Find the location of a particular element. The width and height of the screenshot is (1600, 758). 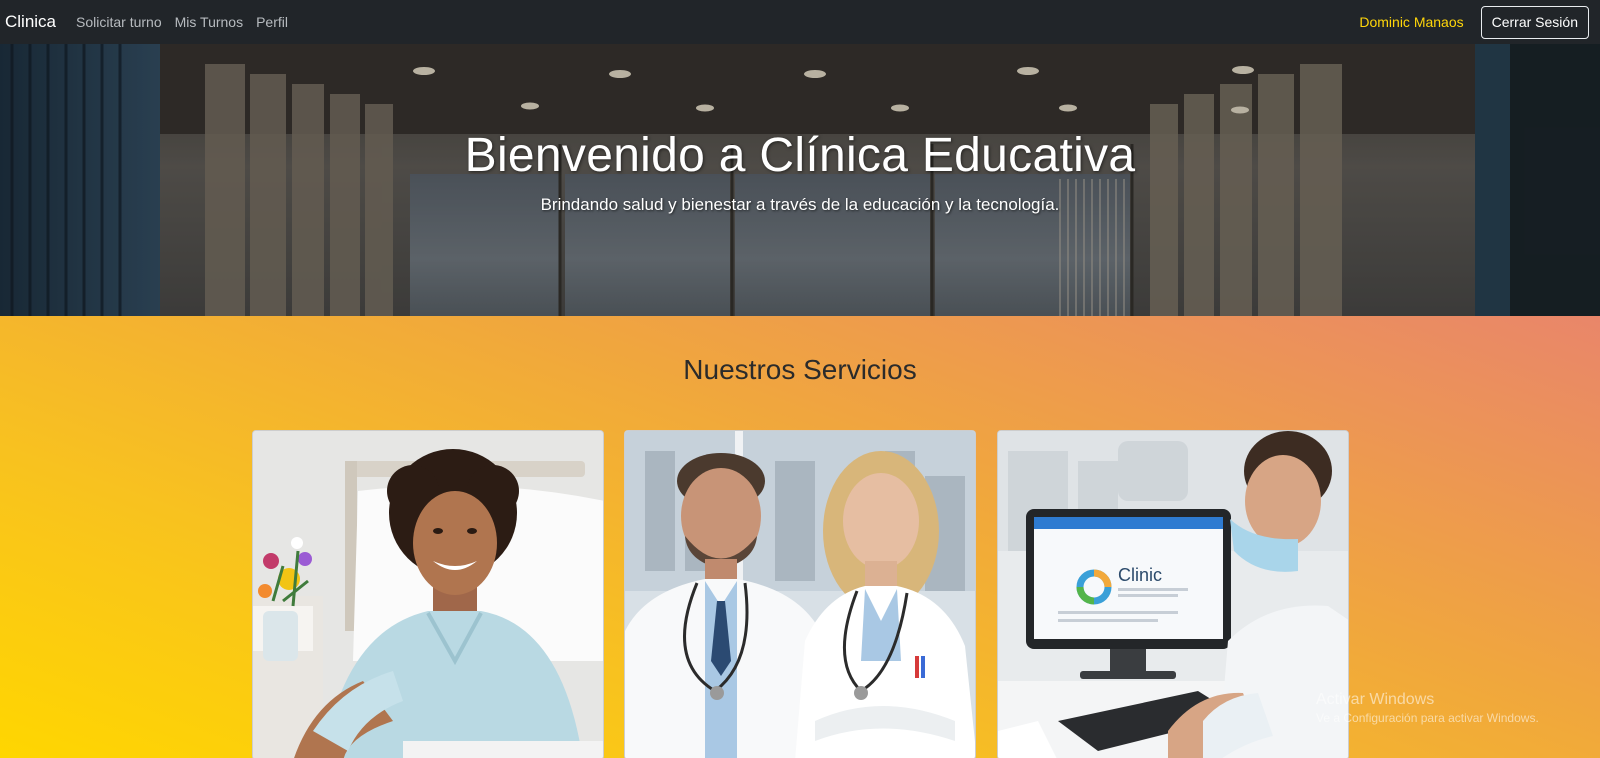

nav-link-solicitar-turno: Solicitar turno is located at coordinates (119, 22).